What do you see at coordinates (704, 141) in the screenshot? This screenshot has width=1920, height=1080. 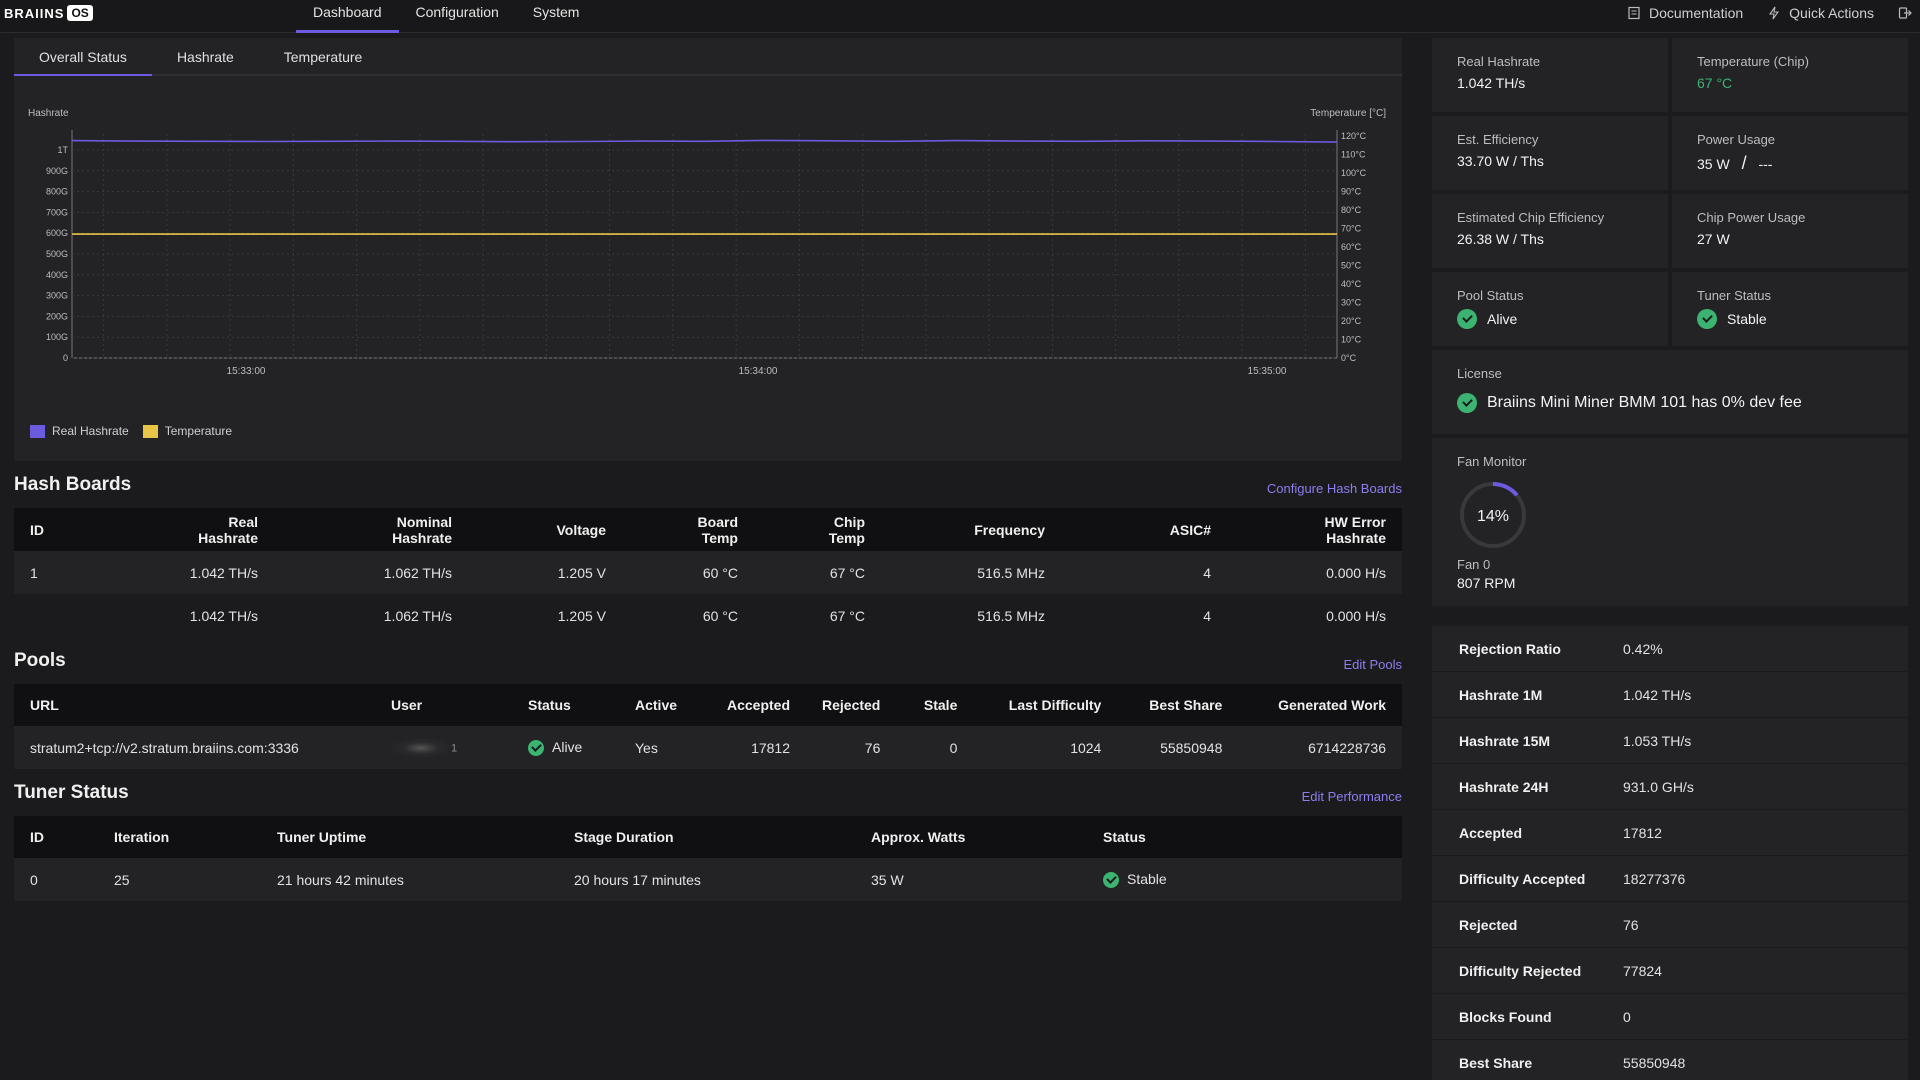 I see `series-real-hashrate` at bounding box center [704, 141].